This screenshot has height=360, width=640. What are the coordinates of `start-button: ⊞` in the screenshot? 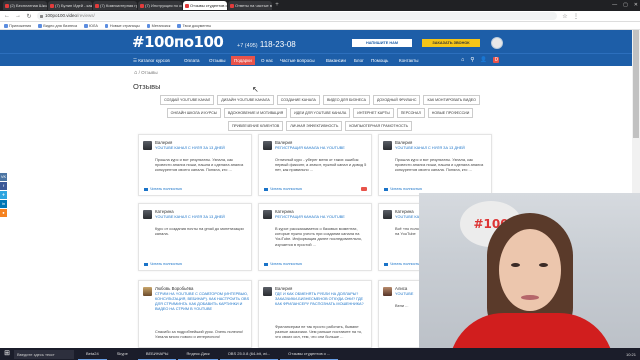 It's located at (7, 354).